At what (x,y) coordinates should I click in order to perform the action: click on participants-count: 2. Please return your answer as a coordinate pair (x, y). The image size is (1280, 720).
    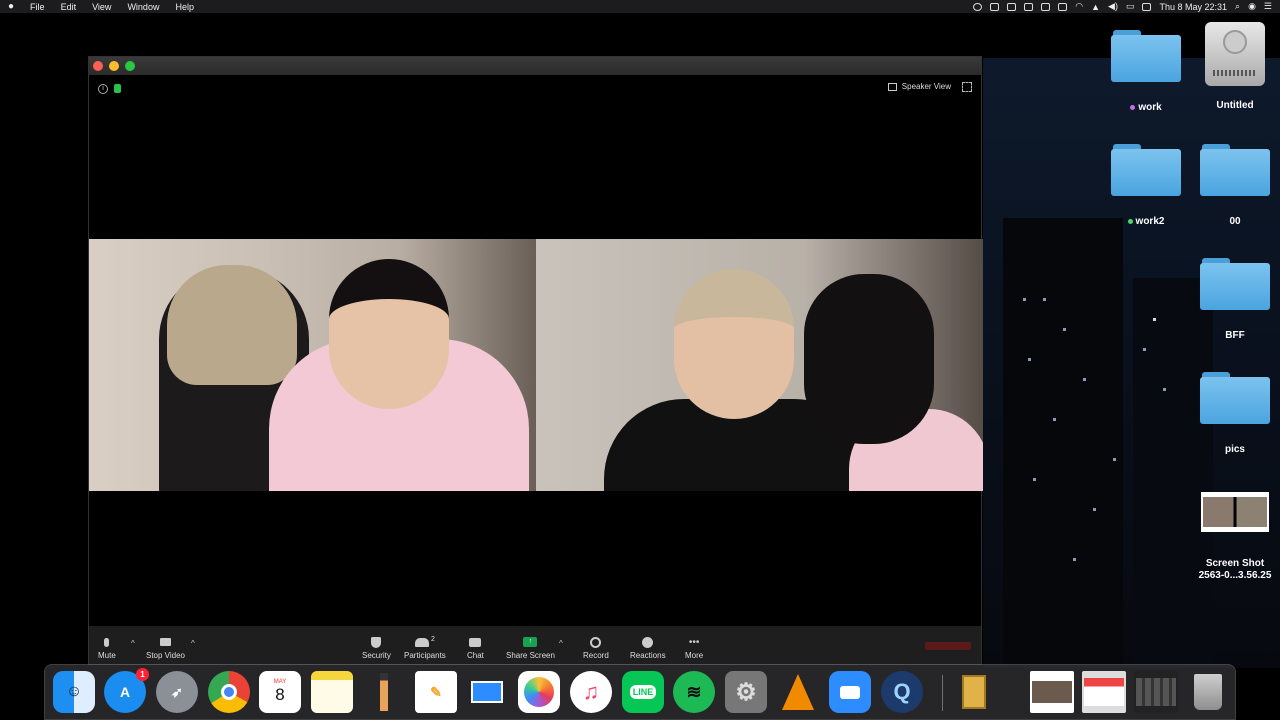
    Looking at the image, I should click on (432, 639).